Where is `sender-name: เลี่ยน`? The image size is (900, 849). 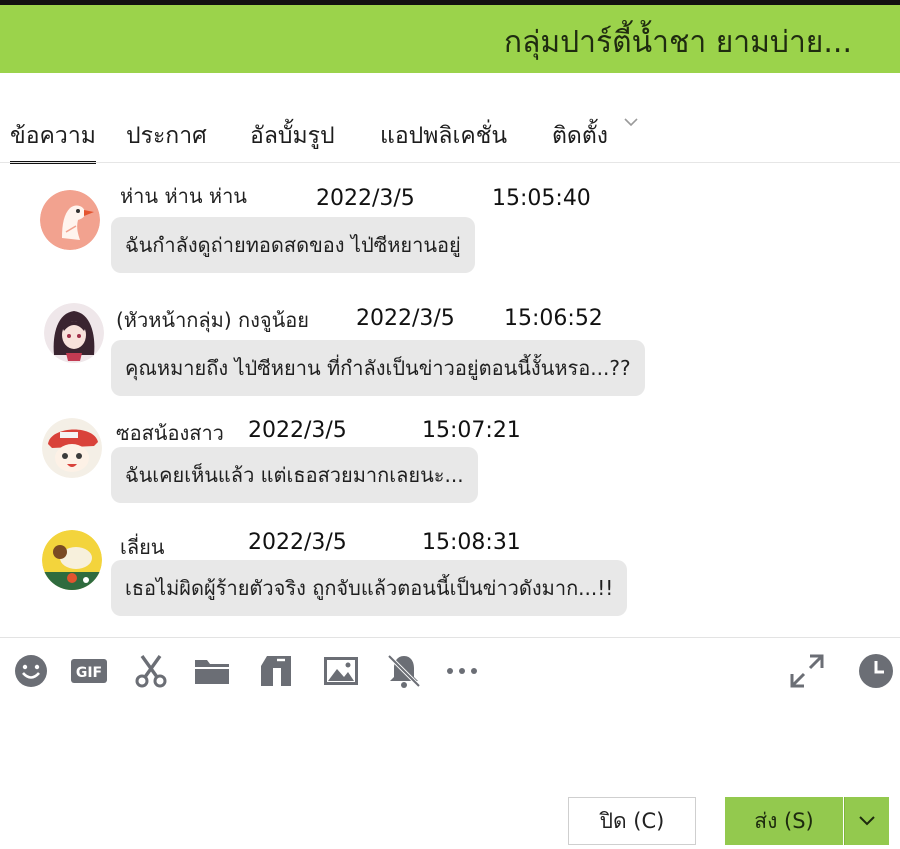
sender-name: เลี่ยน is located at coordinates (142, 547).